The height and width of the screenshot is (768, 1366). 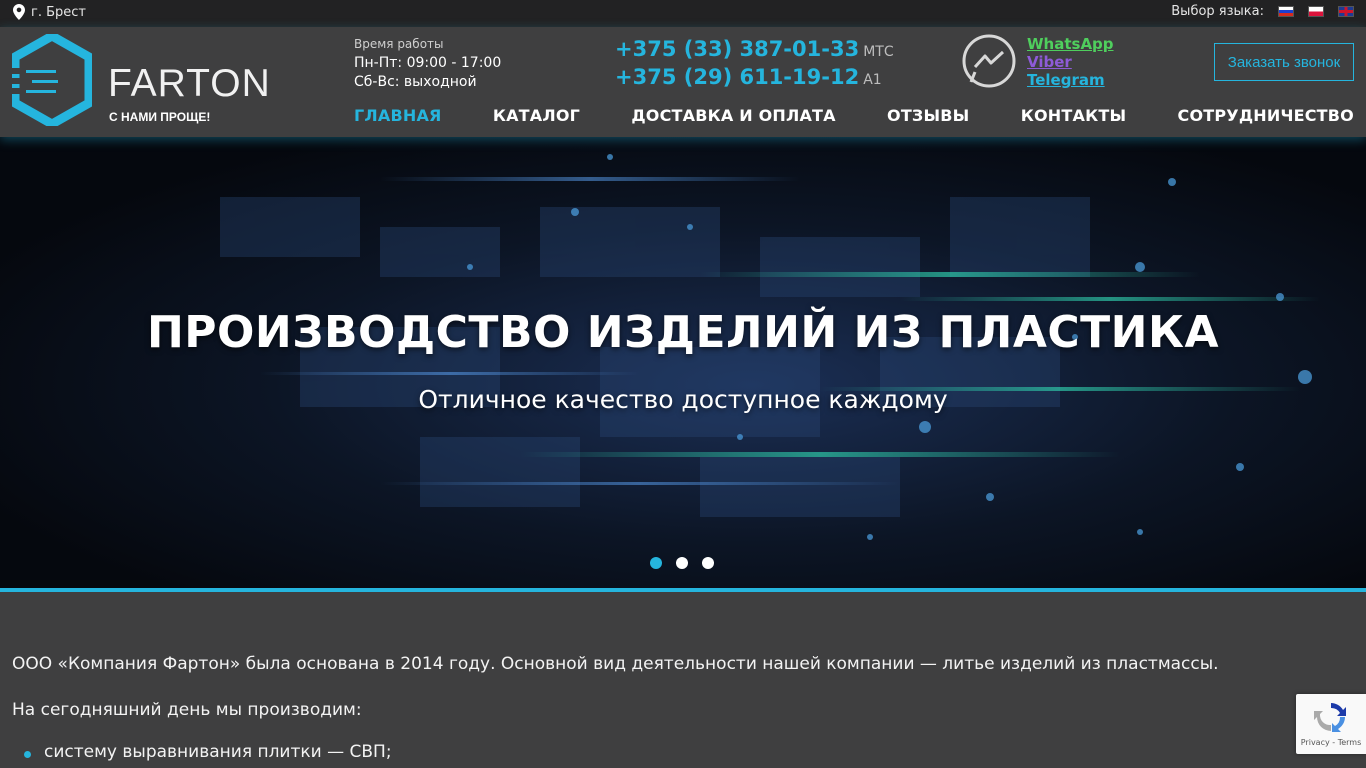 I want to click on messenger-links: WhatsApp Viber Telegram, so click(x=1070, y=62).